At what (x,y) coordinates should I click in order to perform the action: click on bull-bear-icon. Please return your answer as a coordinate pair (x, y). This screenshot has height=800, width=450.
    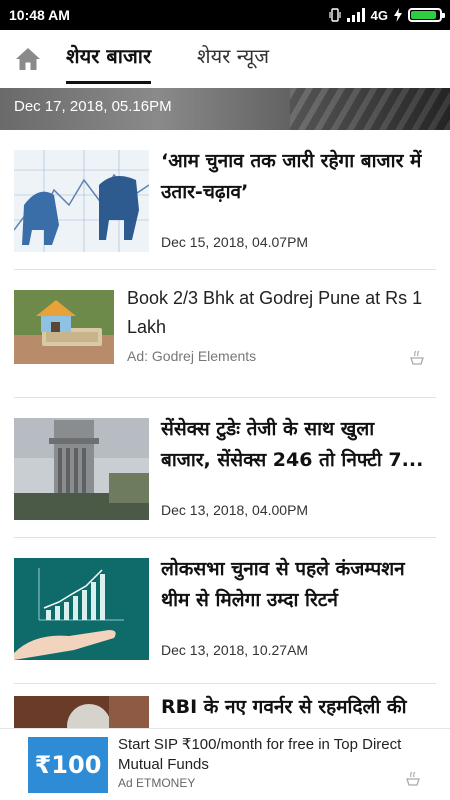
    Looking at the image, I should click on (81, 201).